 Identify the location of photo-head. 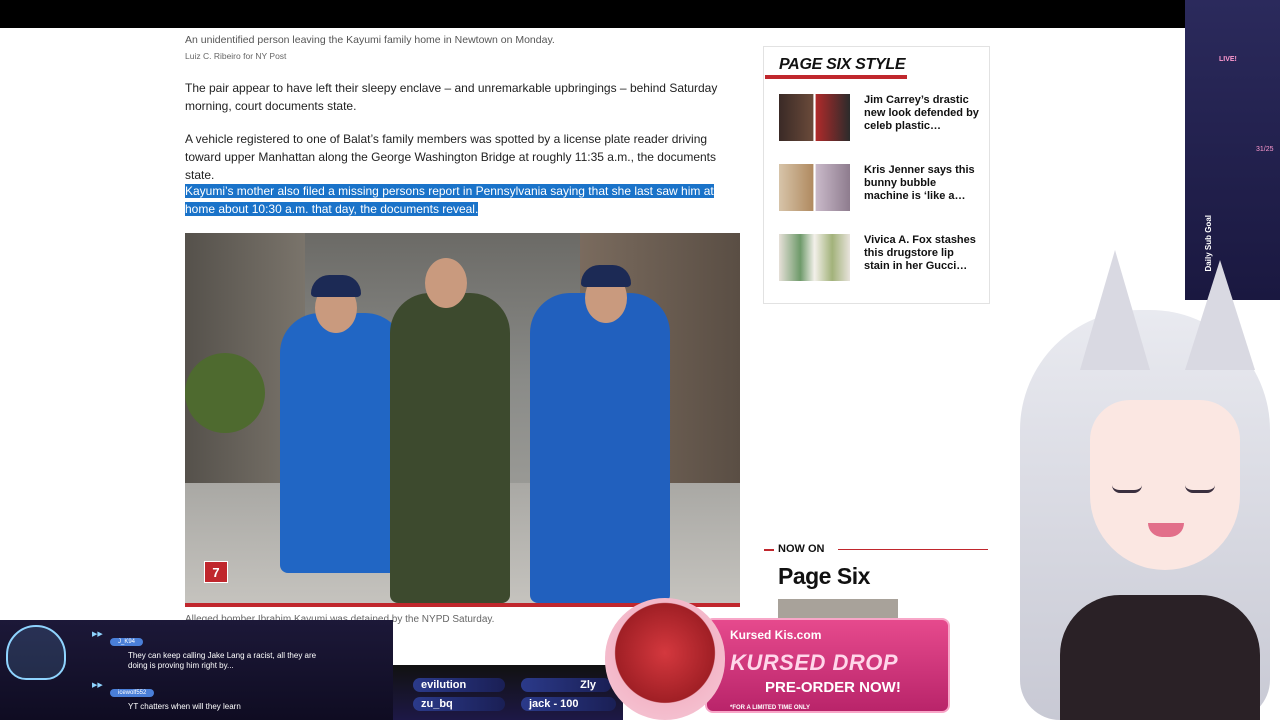
(446, 283).